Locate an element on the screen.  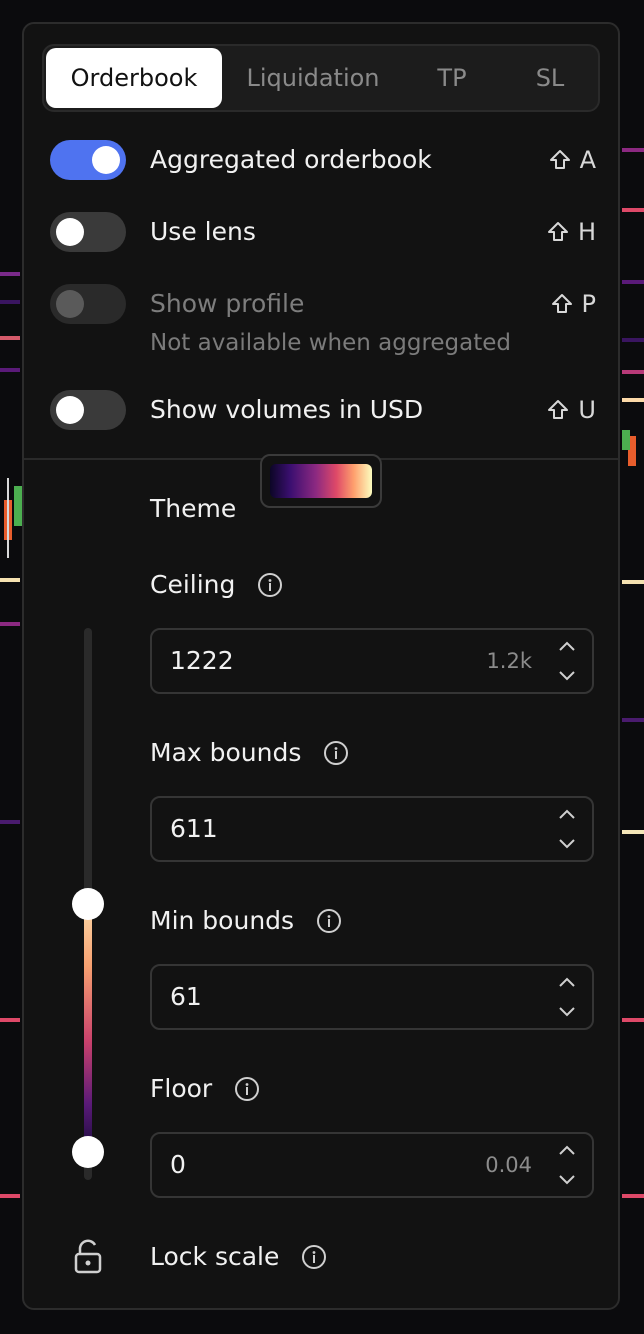
range-slider-lower-thumb is located at coordinates (88, 1152).